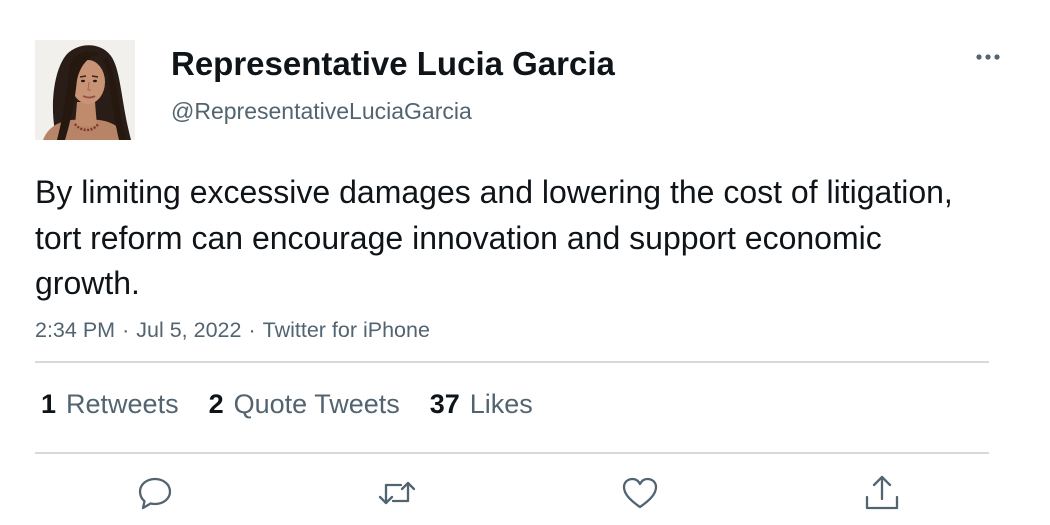 The image size is (1050, 525). What do you see at coordinates (188, 330) in the screenshot?
I see `tweet-date: Jul 5, 2022` at bounding box center [188, 330].